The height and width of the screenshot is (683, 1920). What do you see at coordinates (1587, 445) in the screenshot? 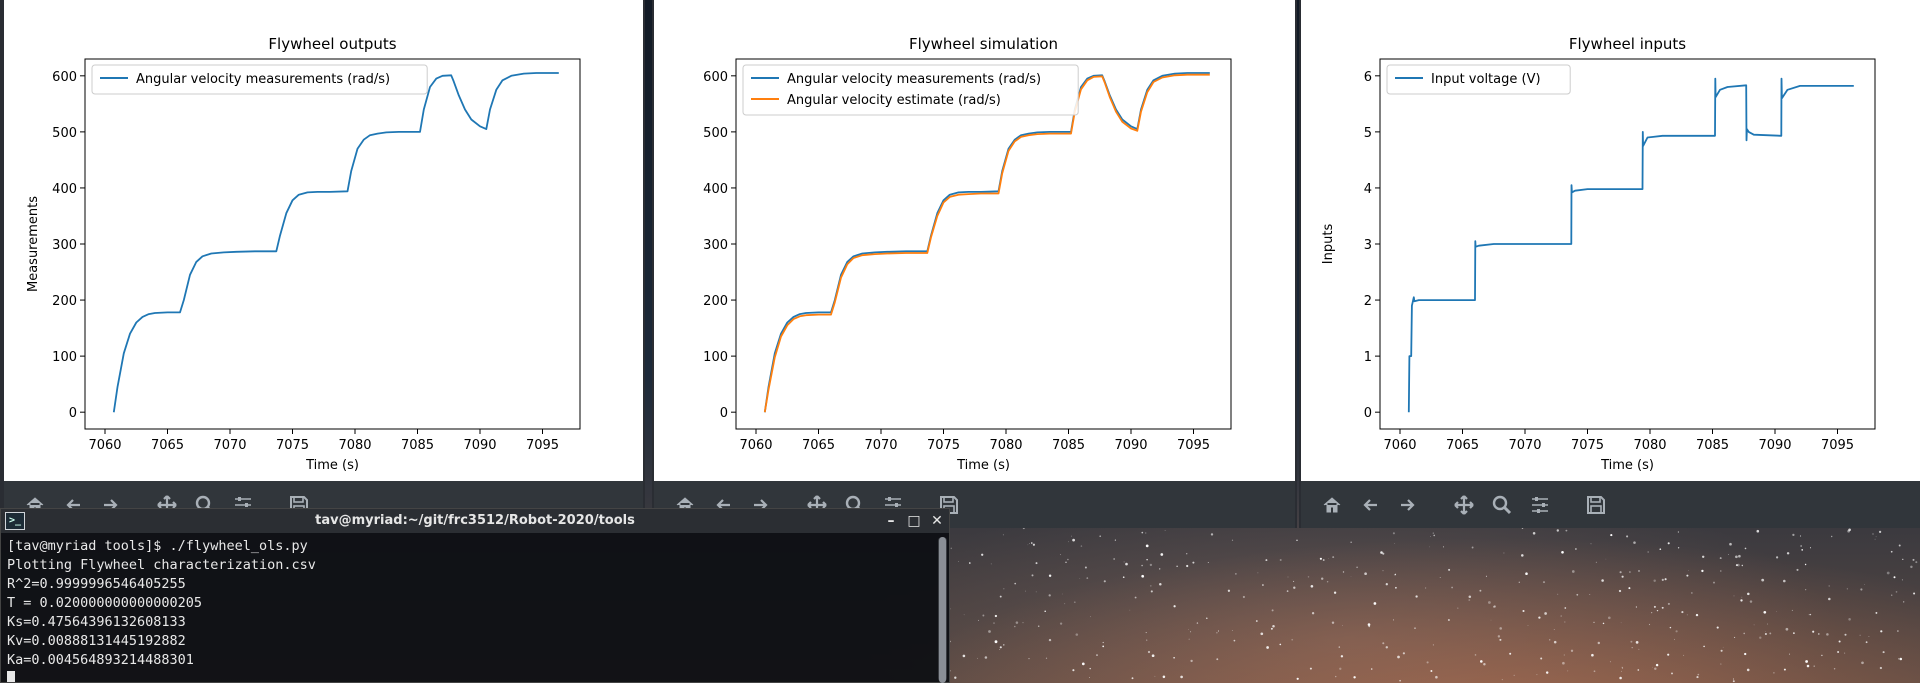
I see `x-tick-label: 7075` at bounding box center [1587, 445].